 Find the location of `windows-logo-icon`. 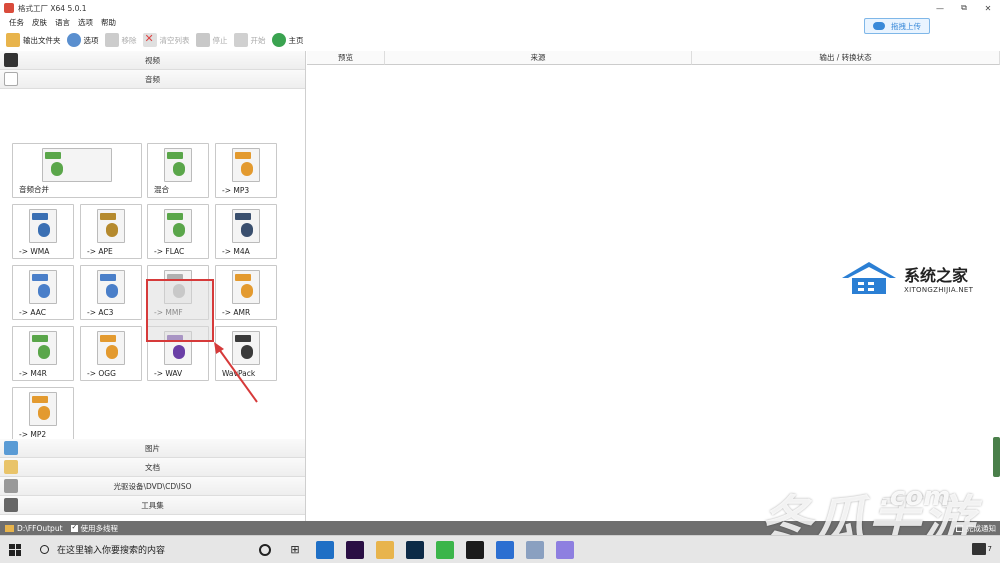

windows-logo-icon is located at coordinates (15, 549).